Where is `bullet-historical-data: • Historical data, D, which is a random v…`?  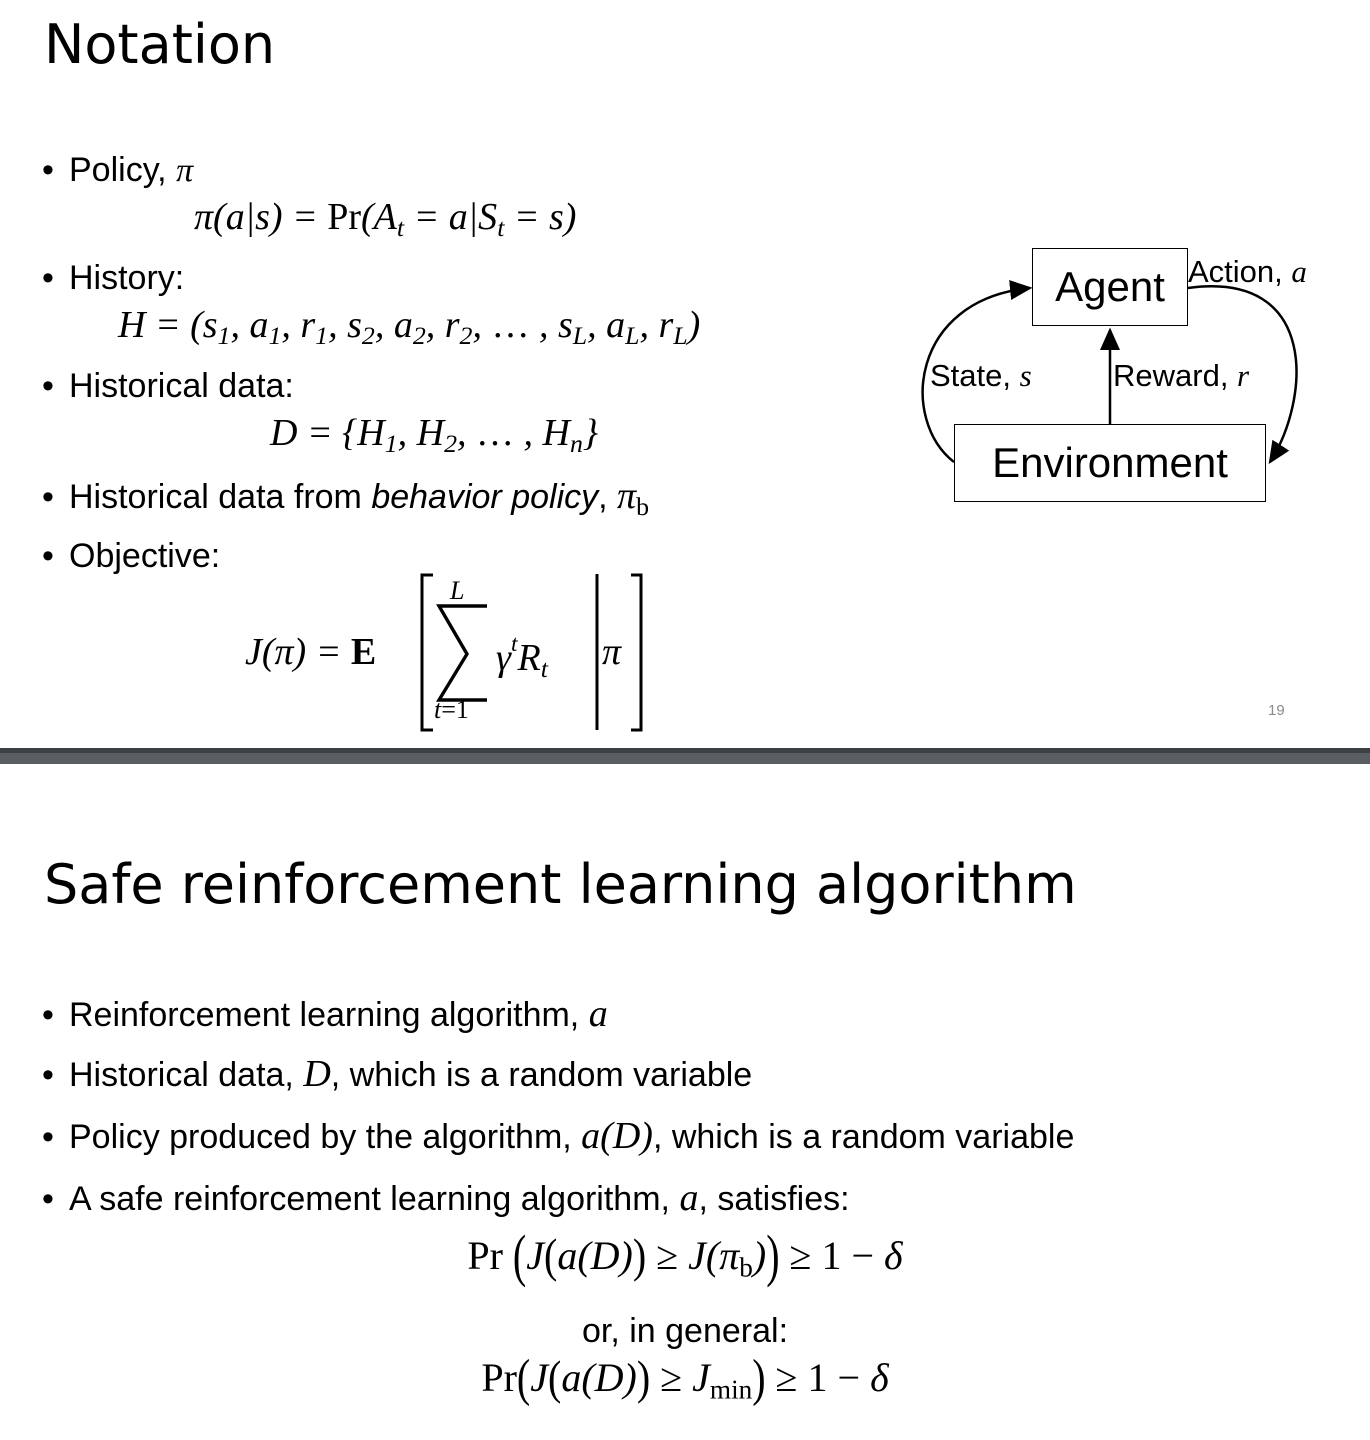
bullet-historical-data: • Historical data, D, which is a random v… is located at coordinates (397, 1074).